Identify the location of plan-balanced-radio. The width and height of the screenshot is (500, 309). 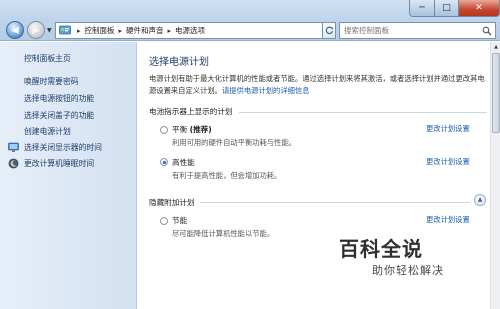
(164, 130).